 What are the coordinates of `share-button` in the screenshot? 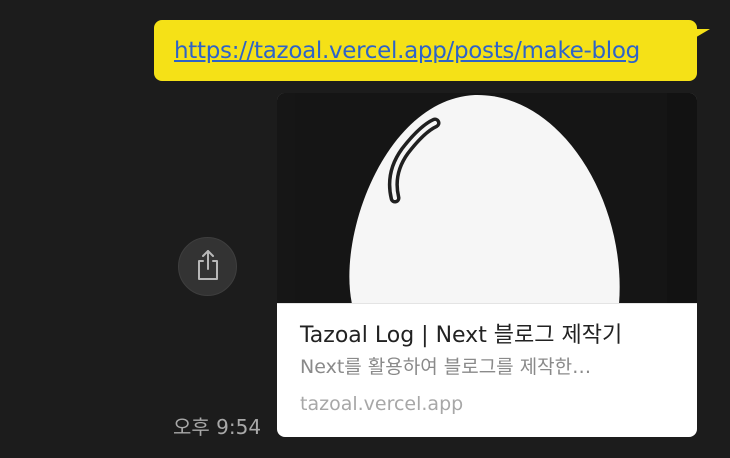 It's located at (207, 266).